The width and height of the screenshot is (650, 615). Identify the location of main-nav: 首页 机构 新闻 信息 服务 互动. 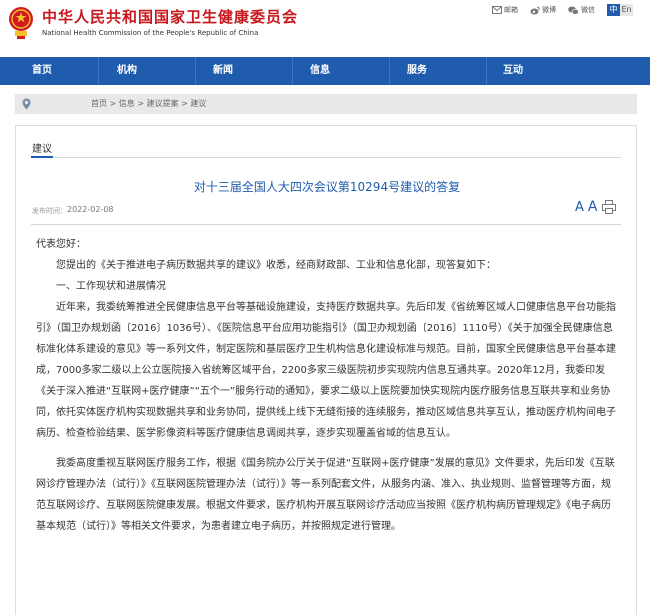
(325, 71).